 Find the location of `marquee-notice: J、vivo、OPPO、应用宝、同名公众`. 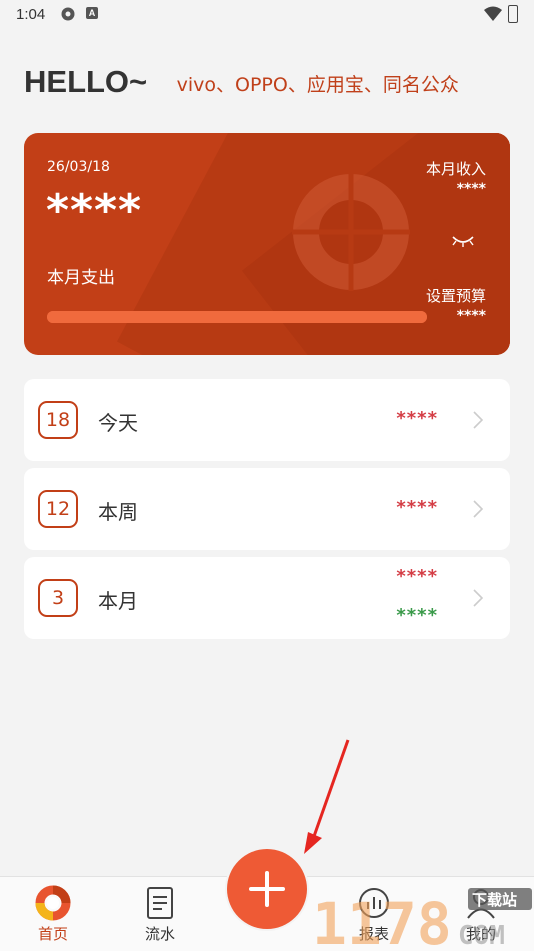

marquee-notice: J、vivo、OPPO、应用宝、同名公众 is located at coordinates (335, 84).